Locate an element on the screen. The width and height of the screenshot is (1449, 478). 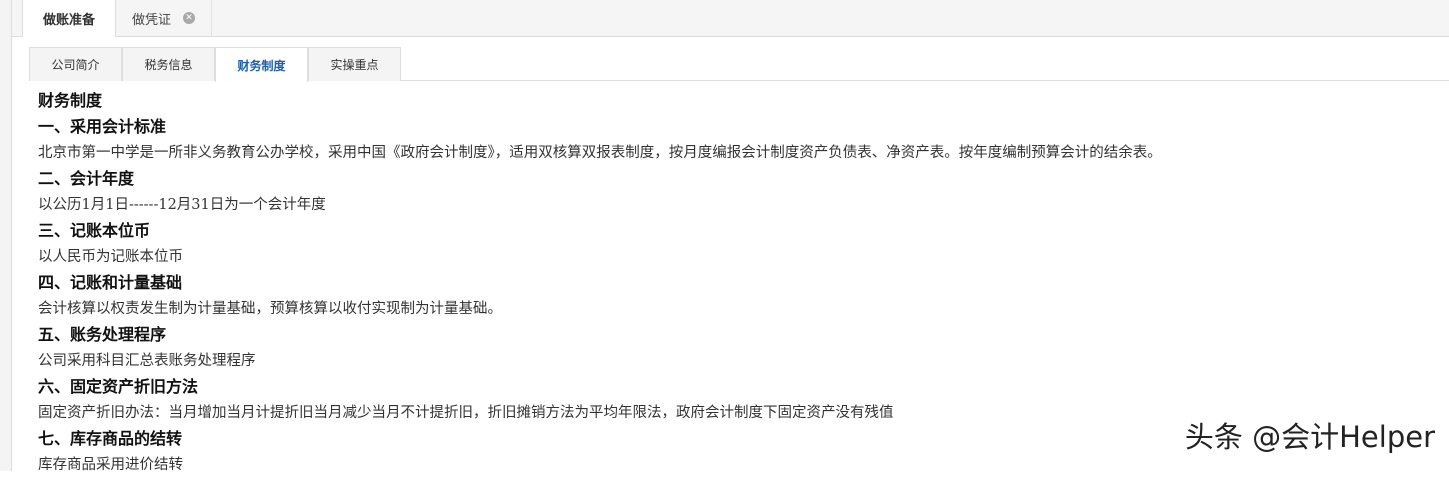
section-heading: 一、采用会计标准 is located at coordinates (102, 126).